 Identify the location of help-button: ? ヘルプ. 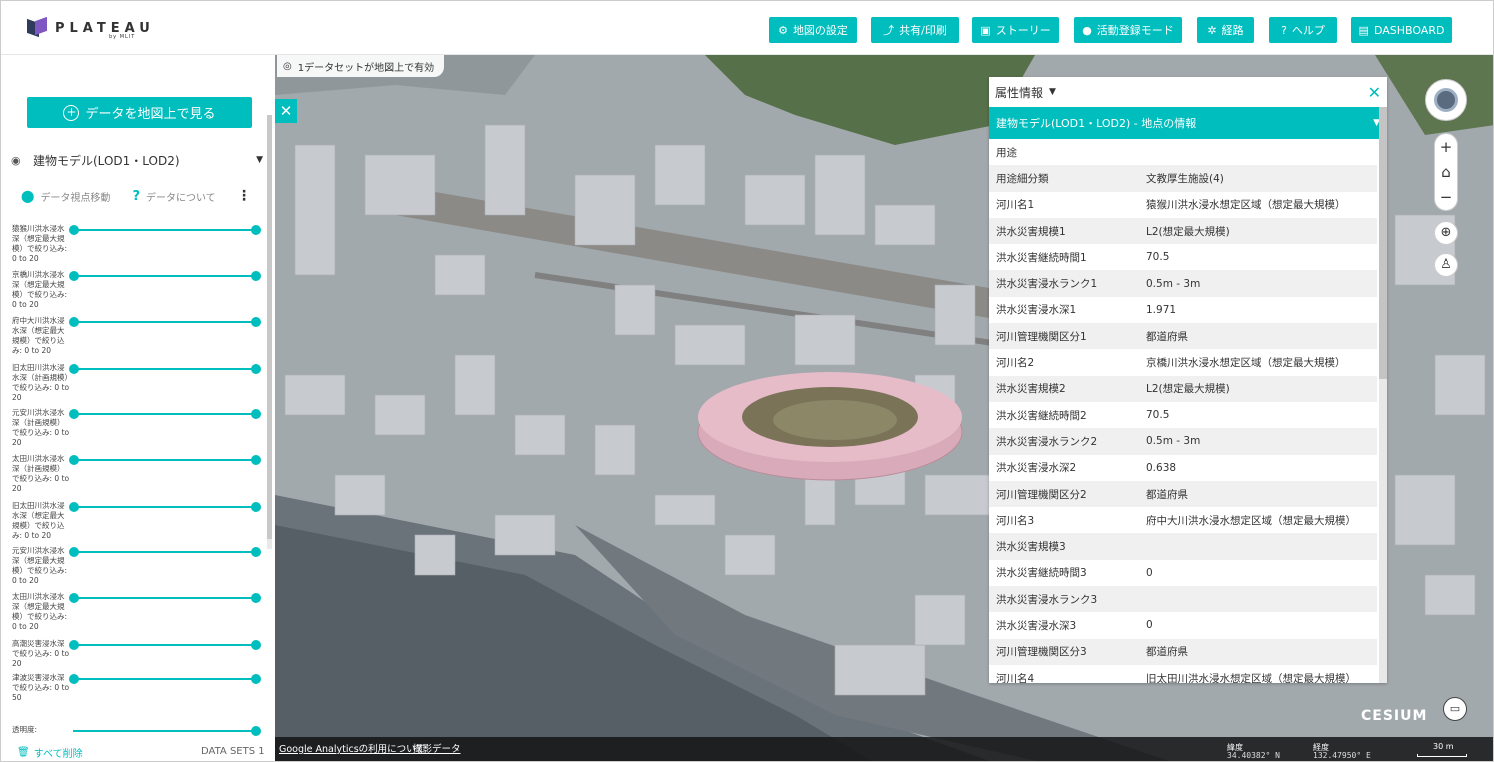
(1303, 30).